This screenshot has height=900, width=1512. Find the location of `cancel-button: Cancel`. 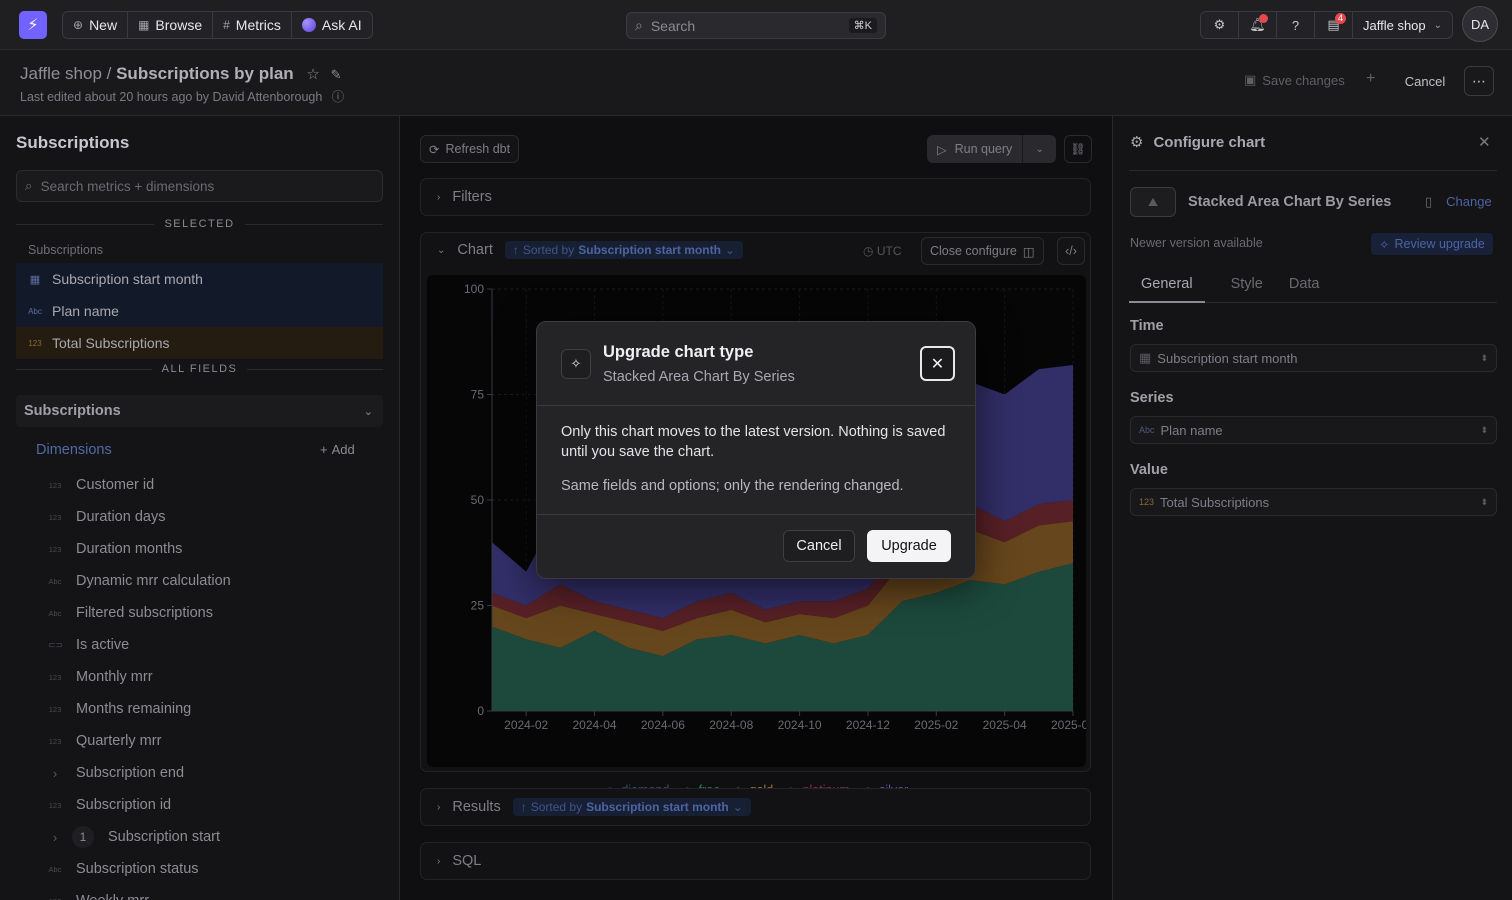

cancel-button: Cancel is located at coordinates (819, 546).